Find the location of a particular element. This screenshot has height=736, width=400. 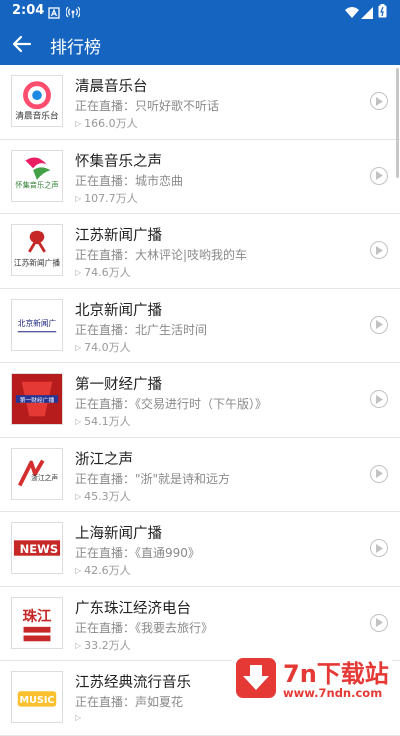

watermark-url: www.7ndn.com is located at coordinates (333, 693).